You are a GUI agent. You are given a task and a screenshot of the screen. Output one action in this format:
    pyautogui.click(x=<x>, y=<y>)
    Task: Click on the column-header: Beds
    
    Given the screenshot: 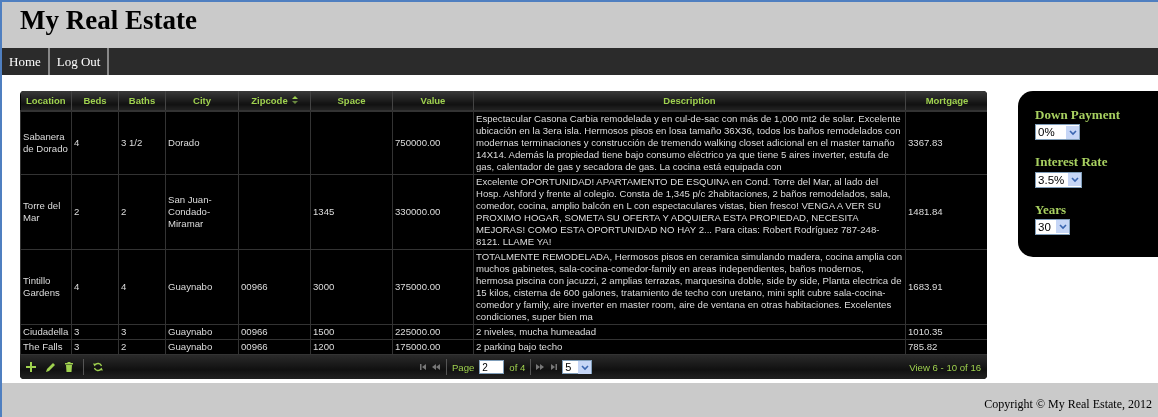 What is the action you would take?
    pyautogui.click(x=95, y=101)
    